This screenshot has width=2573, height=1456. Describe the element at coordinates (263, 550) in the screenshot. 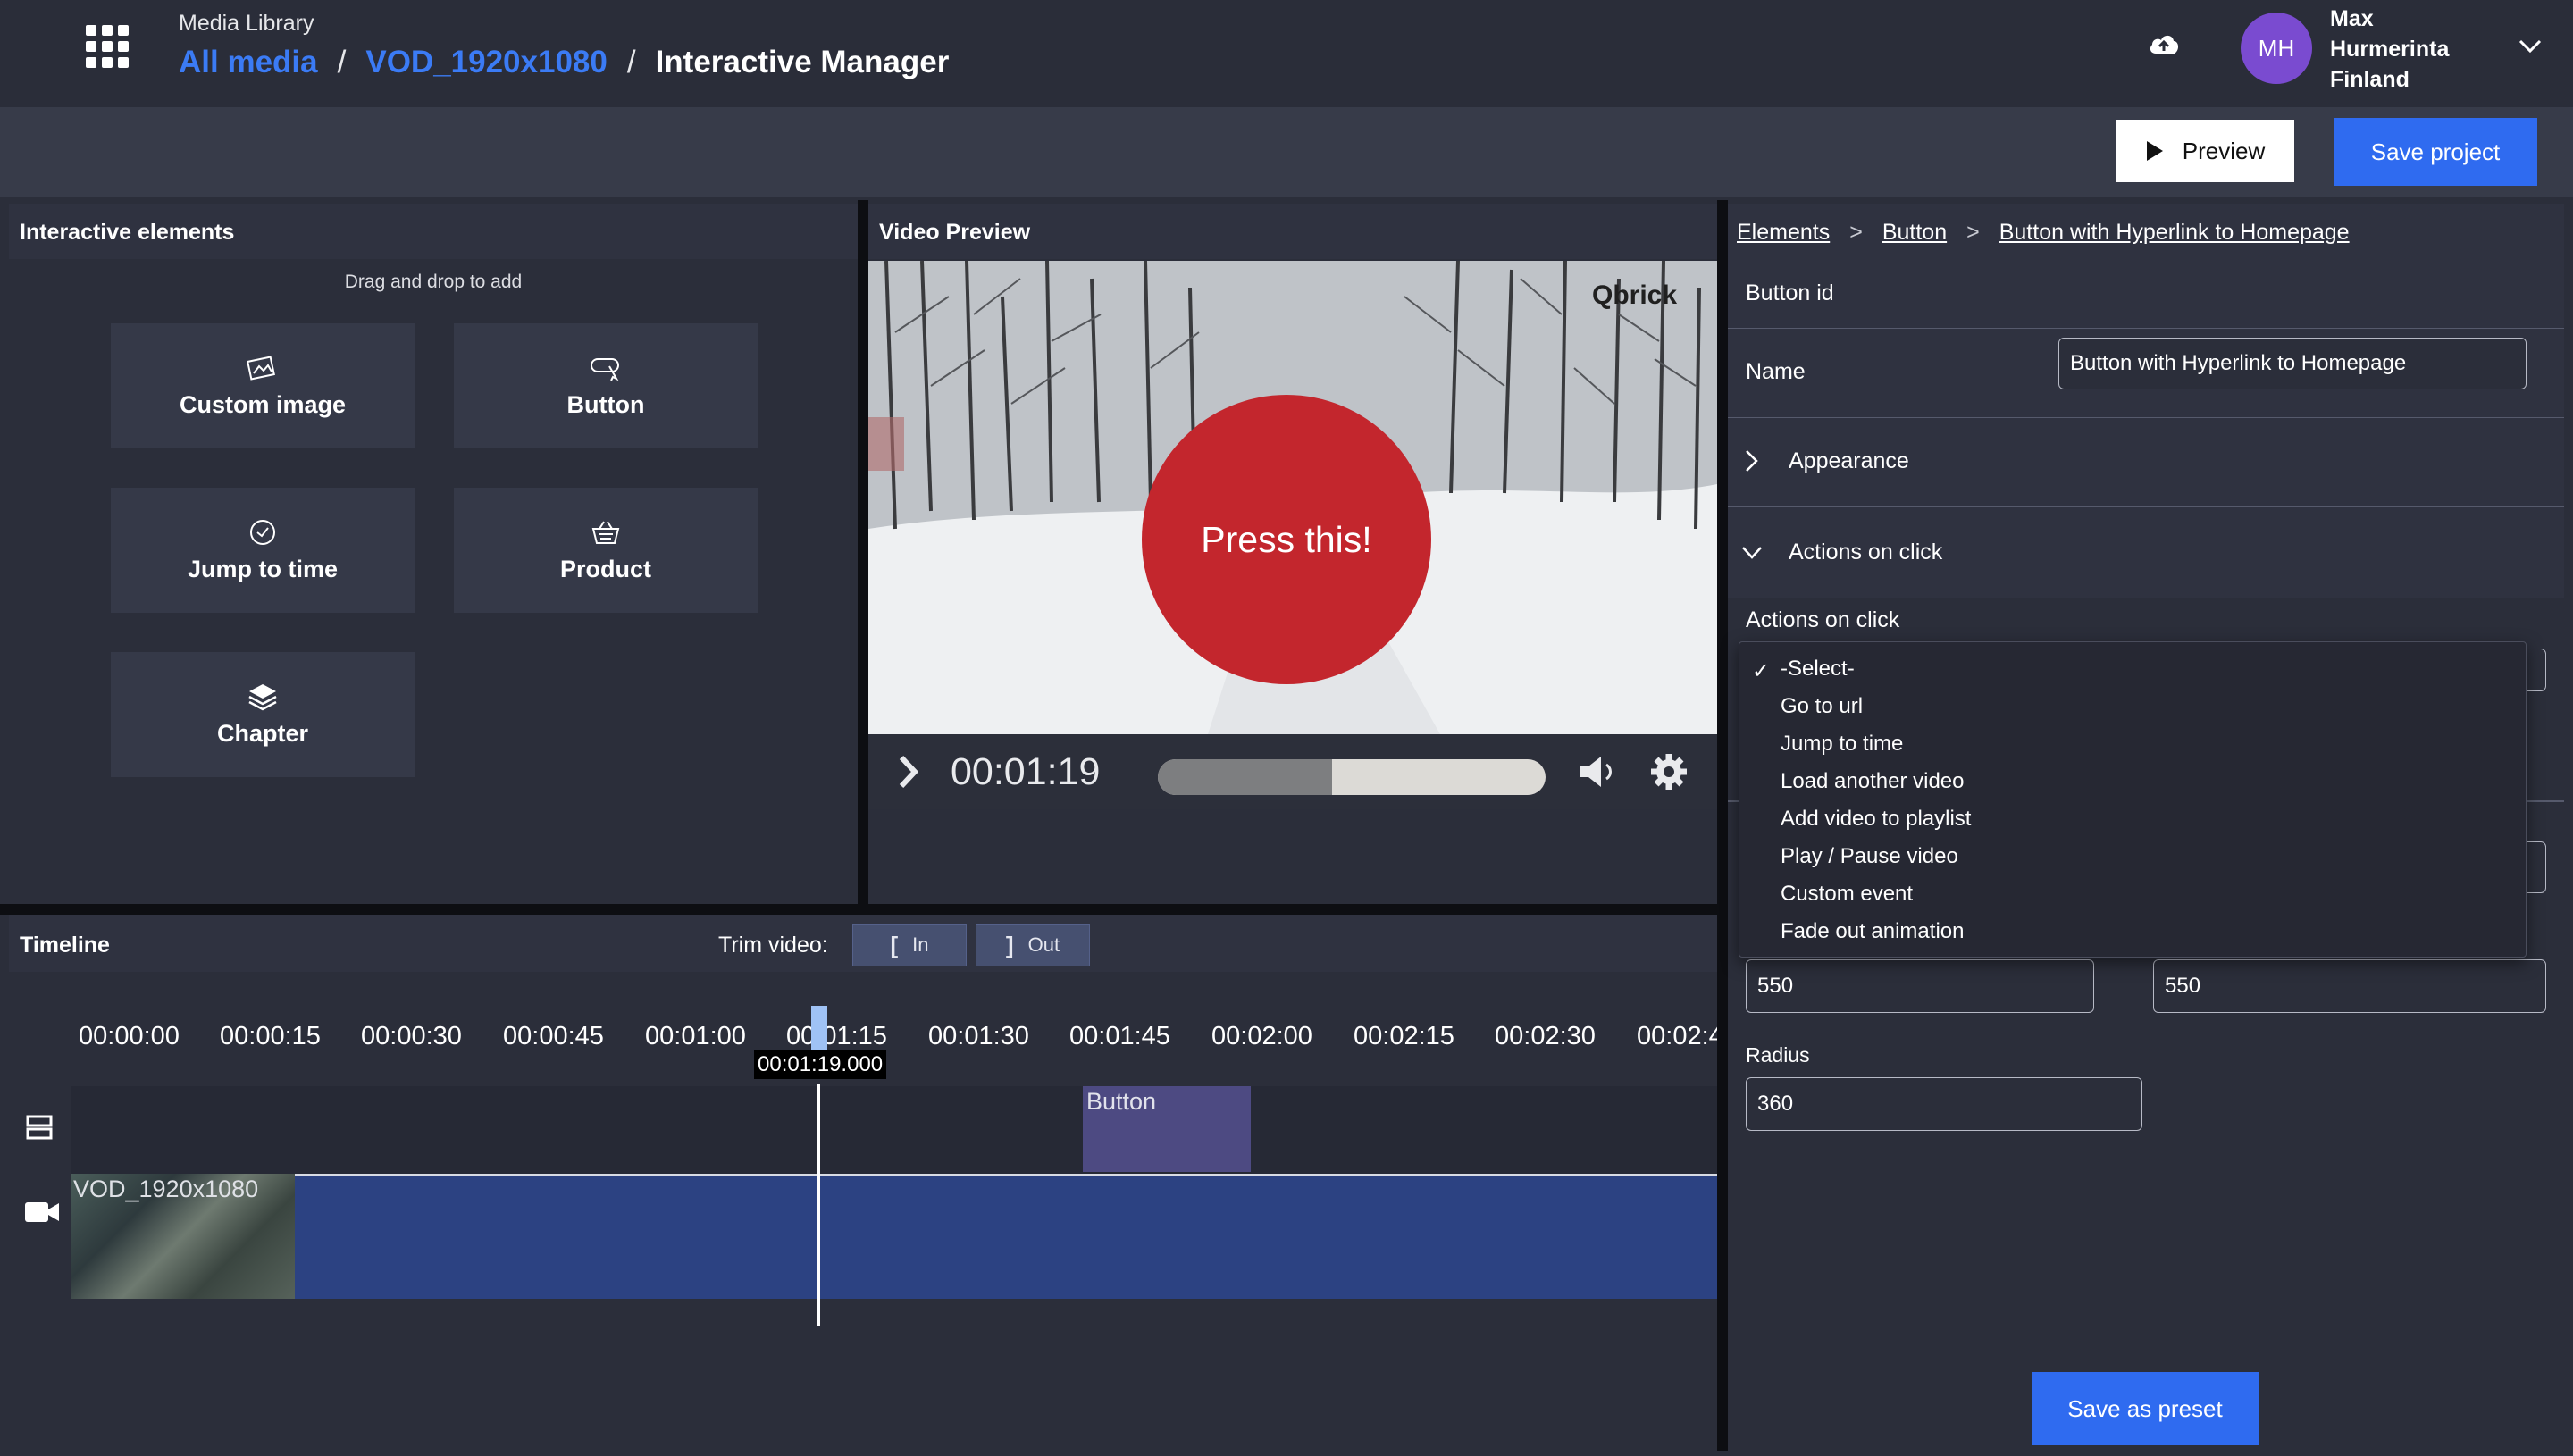

I see `jump-to-time-card: Jump to time` at that location.